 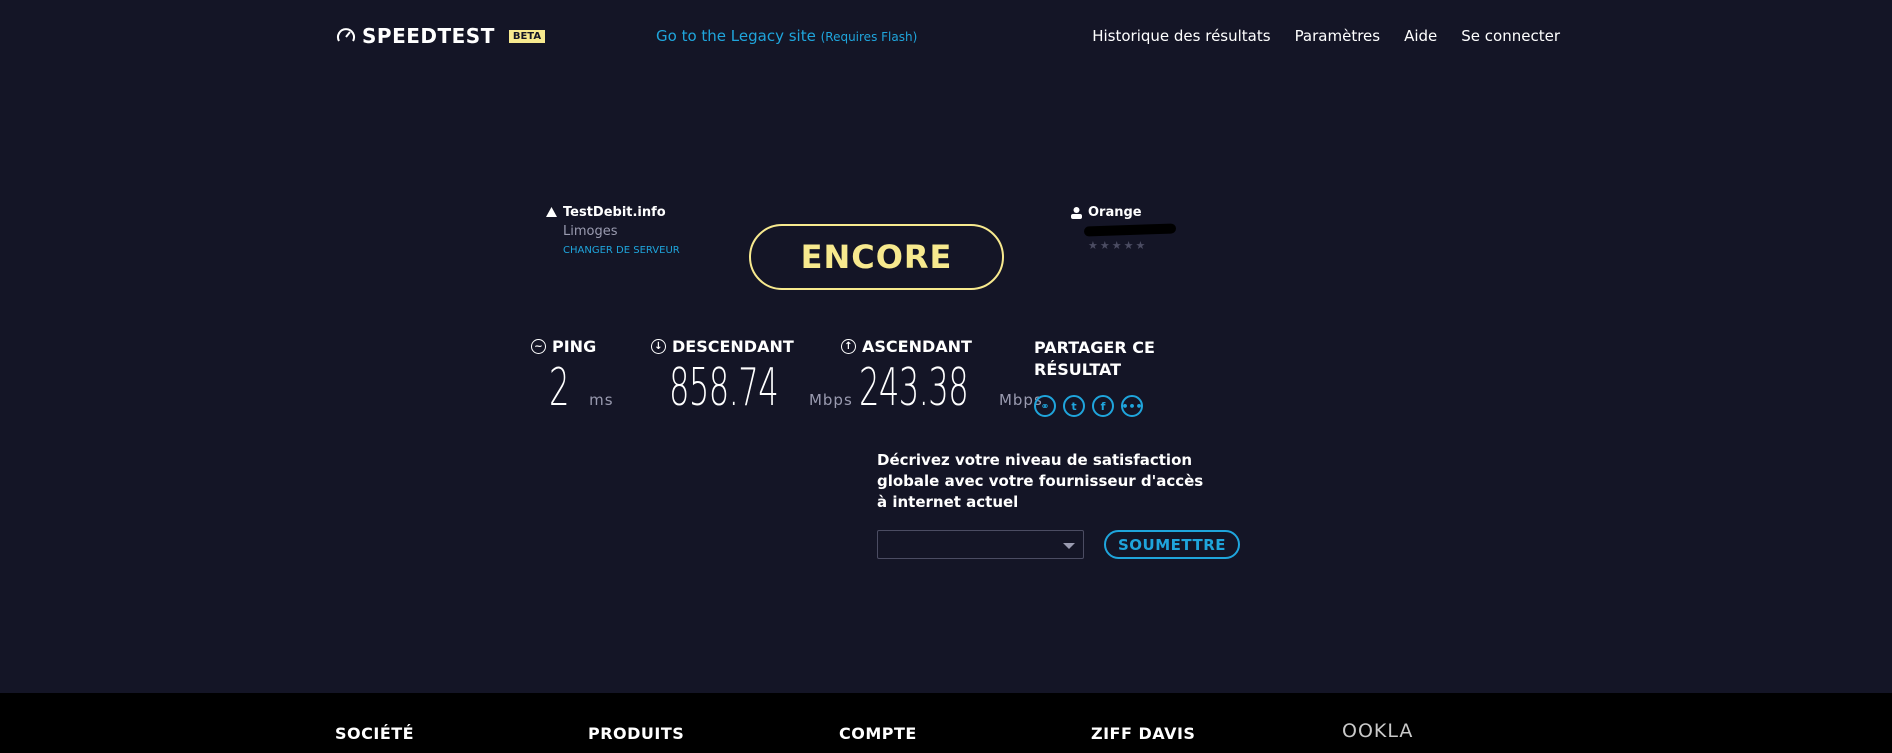 What do you see at coordinates (1143, 733) in the screenshot?
I see `footer-ziff-davis: ZIFF DAVIS` at bounding box center [1143, 733].